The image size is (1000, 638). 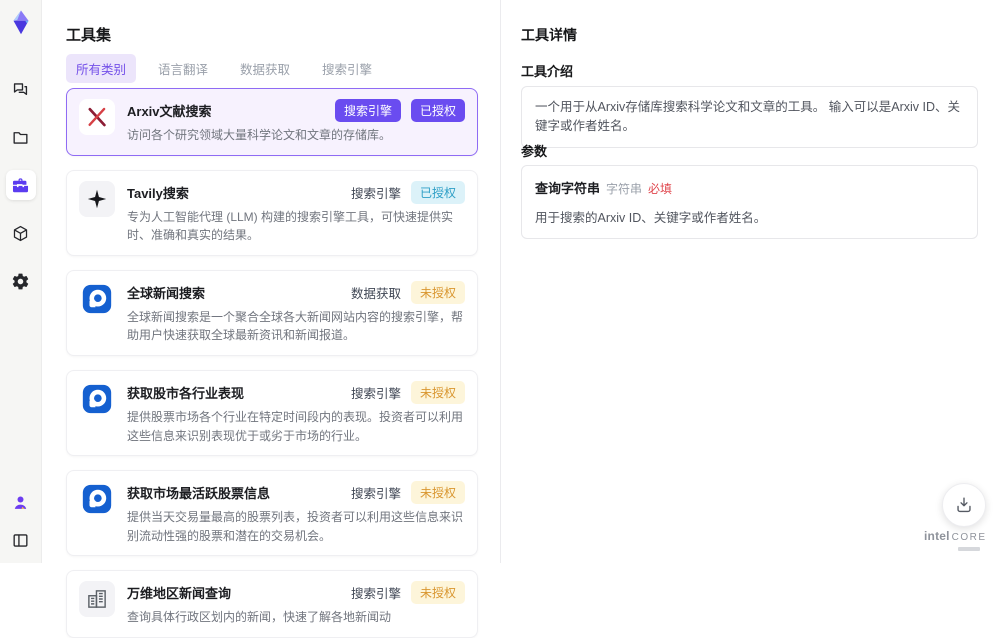 What do you see at coordinates (21, 137) in the screenshot?
I see `folder-icon` at bounding box center [21, 137].